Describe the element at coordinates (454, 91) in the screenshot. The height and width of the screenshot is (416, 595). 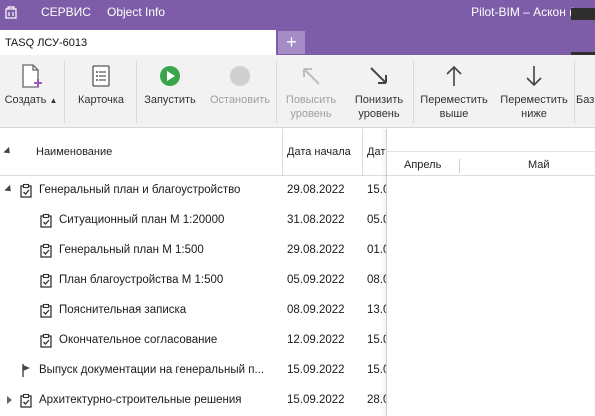
I see `move-up-button: Переместить выше` at that location.